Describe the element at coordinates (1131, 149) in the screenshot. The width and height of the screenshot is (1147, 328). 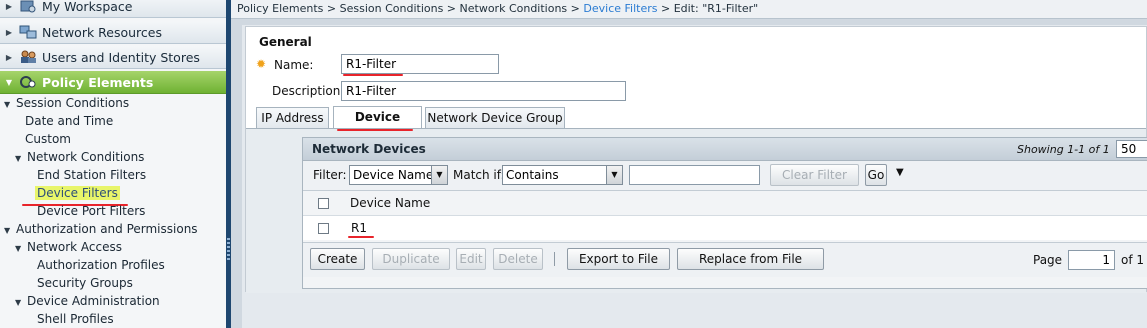
I see `page-size-select` at that location.